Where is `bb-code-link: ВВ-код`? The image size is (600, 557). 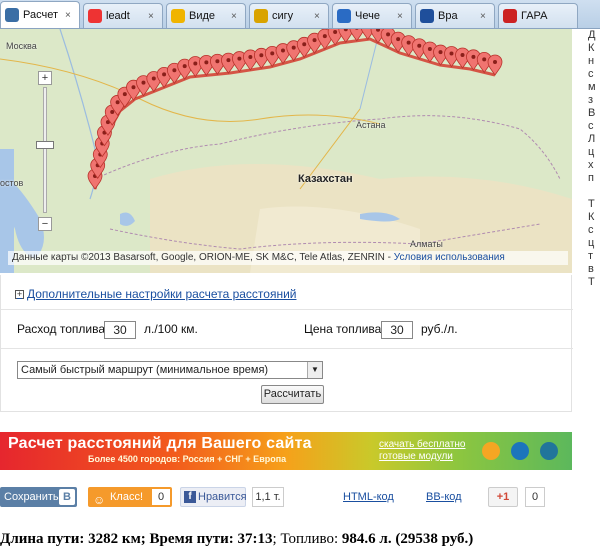
bb-code-link: ВВ-код is located at coordinates (444, 497).